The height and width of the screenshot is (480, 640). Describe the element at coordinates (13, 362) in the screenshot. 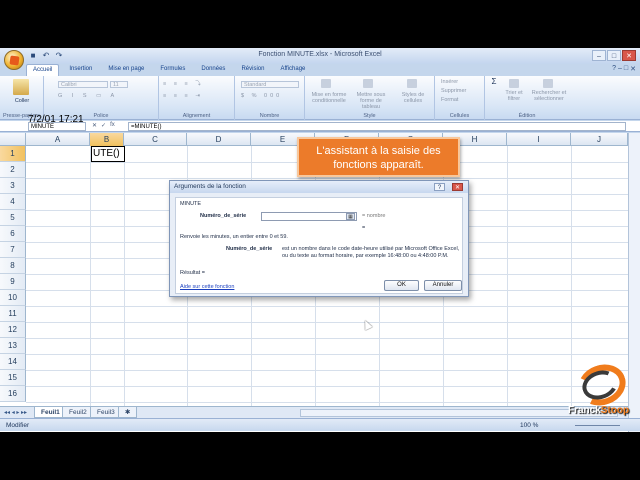

I see `row-header: 14` at that location.